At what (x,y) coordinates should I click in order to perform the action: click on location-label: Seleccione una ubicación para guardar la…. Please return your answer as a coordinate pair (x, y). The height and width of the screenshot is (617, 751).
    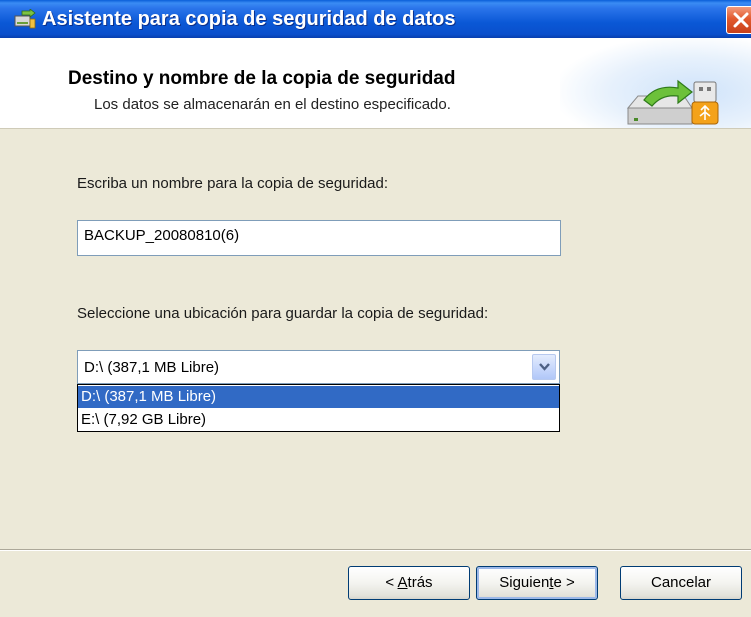
    Looking at the image, I should click on (283, 313).